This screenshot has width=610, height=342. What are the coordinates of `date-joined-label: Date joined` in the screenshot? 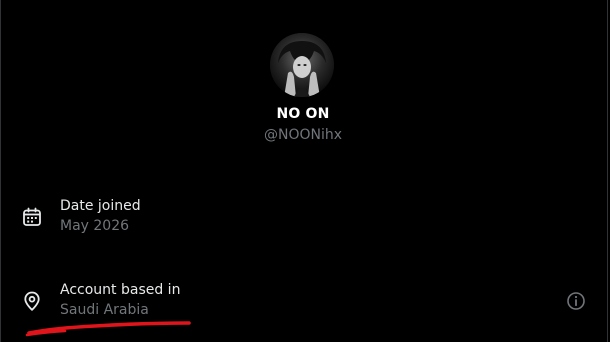 It's located at (100, 206).